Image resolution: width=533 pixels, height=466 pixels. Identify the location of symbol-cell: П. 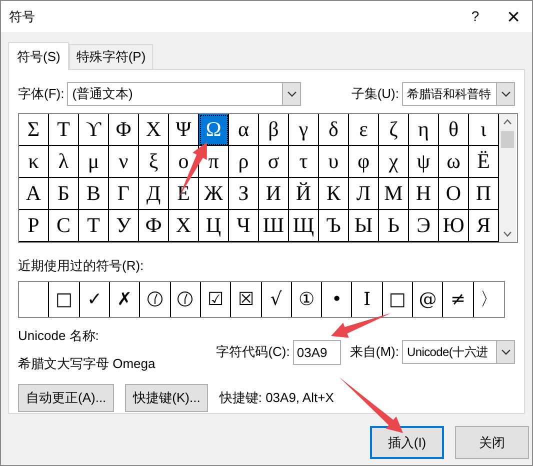
(484, 194).